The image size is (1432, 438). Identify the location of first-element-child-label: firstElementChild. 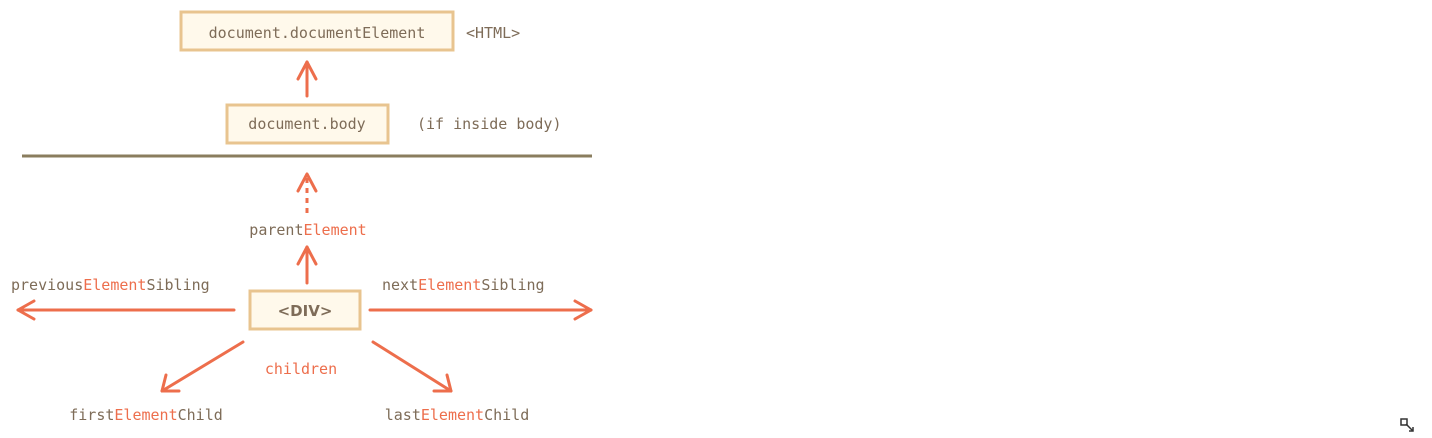
(146, 415).